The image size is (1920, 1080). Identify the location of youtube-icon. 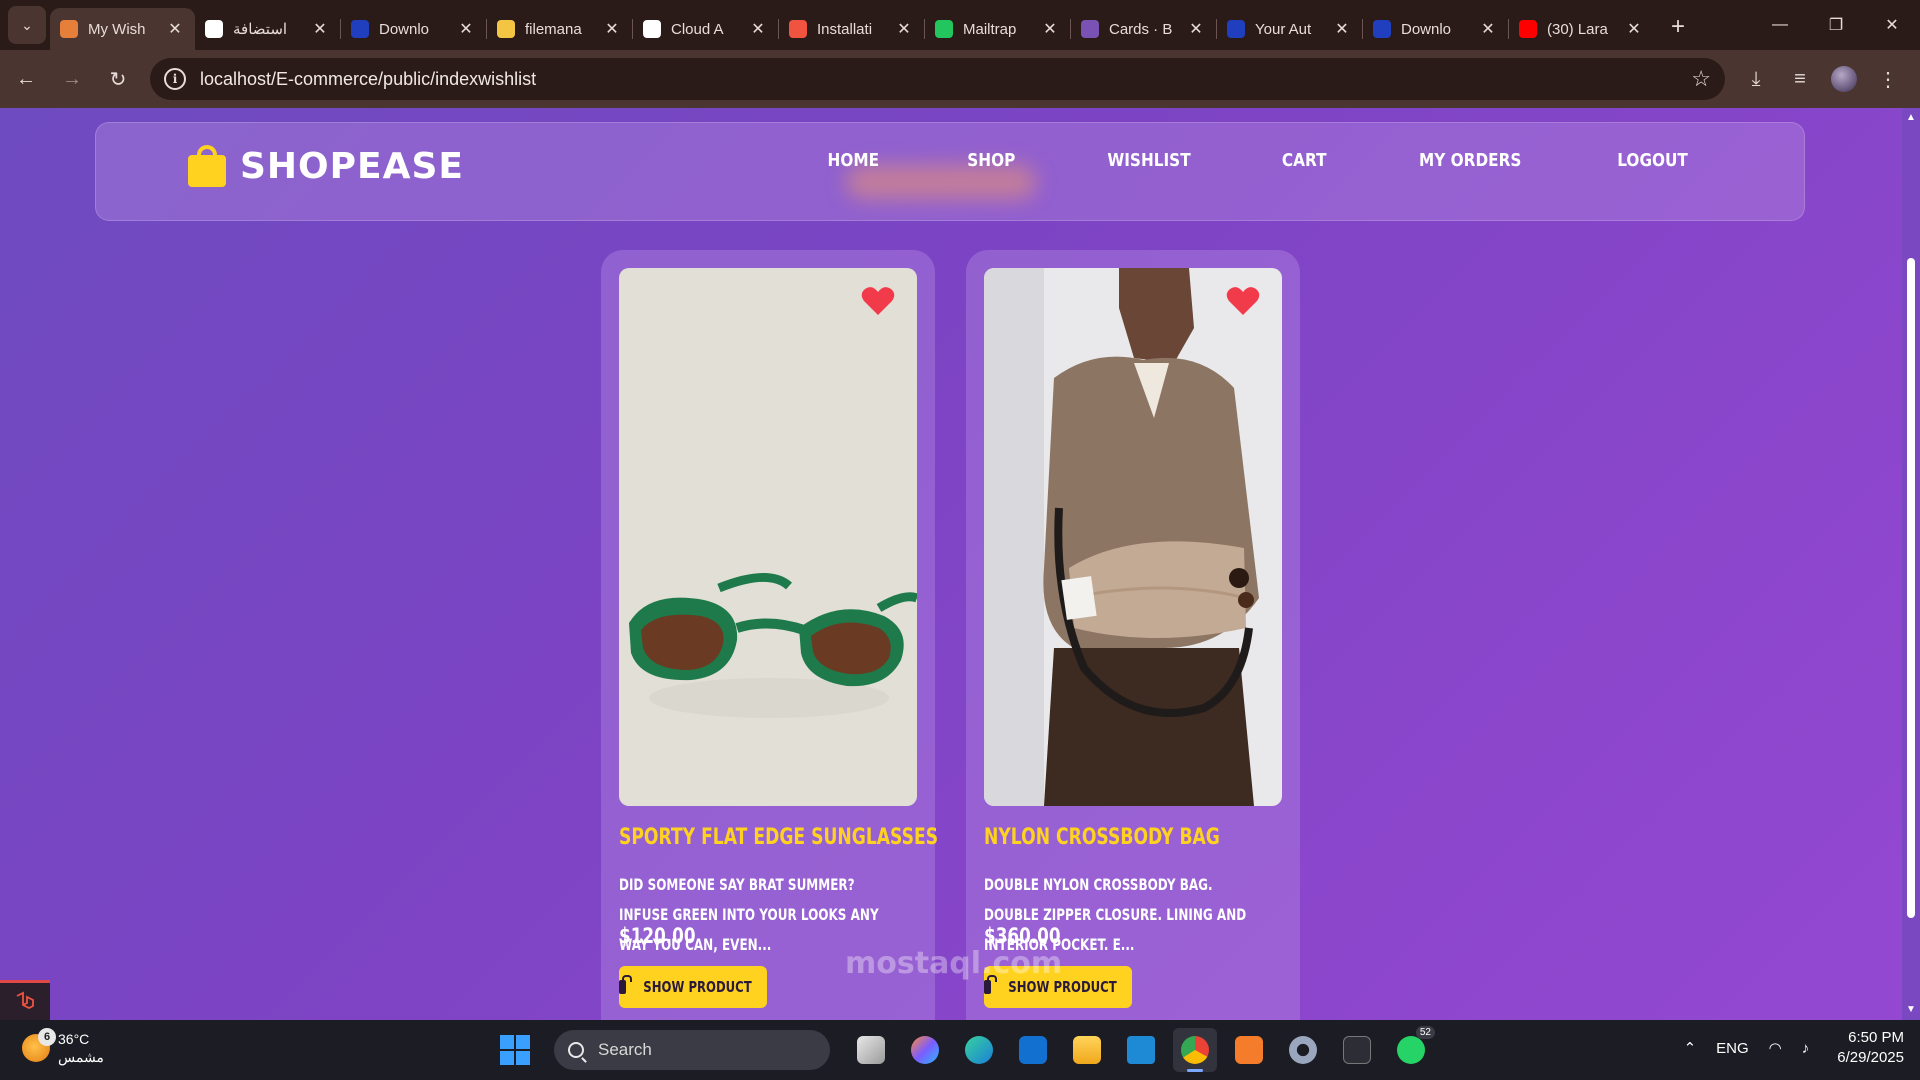
(1528, 29).